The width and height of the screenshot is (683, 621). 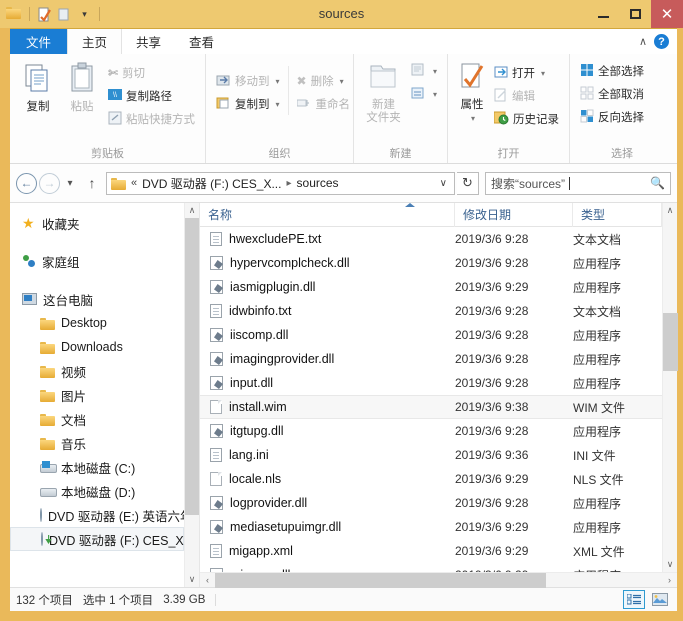 I want to click on table-row: iasmigplugin.dll 2019/3/6 9:29 应用程序, so click(x=431, y=287).